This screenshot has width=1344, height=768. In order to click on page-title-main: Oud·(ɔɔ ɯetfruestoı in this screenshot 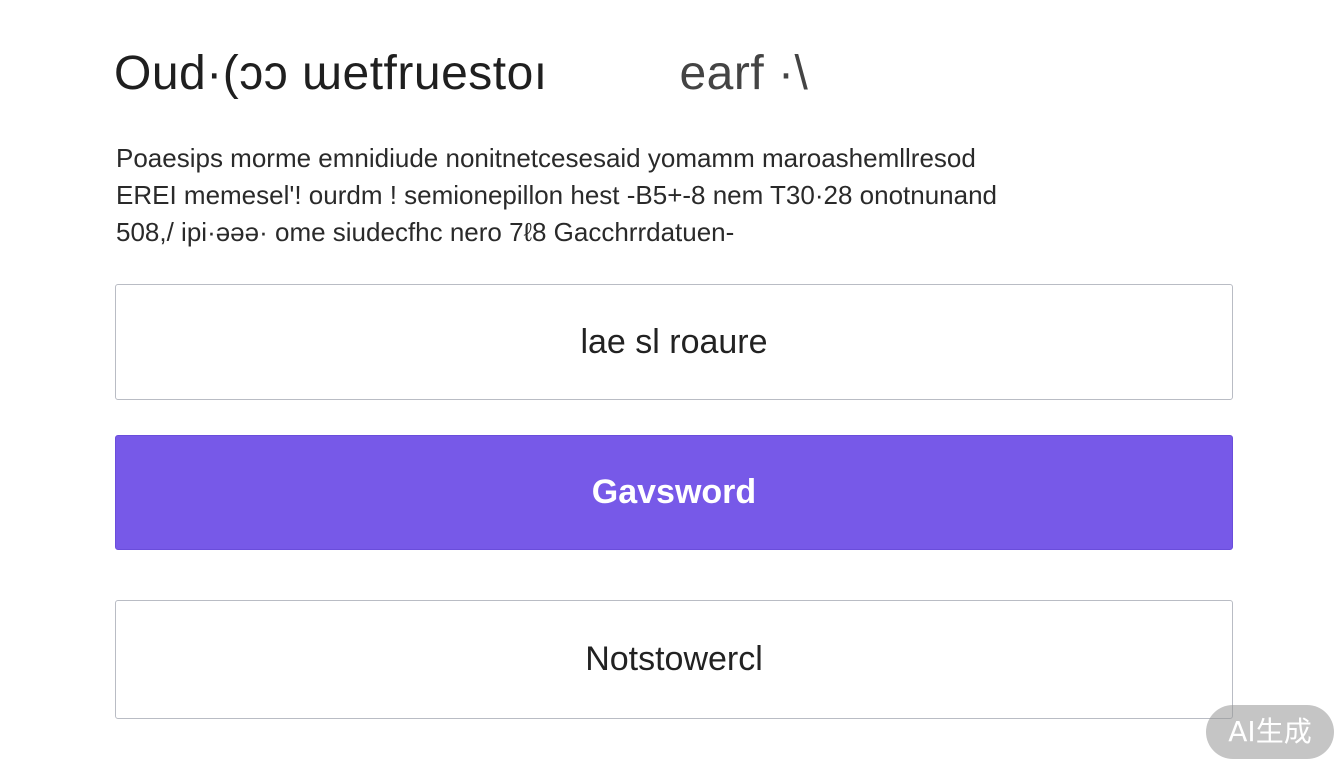, I will do `click(331, 73)`.